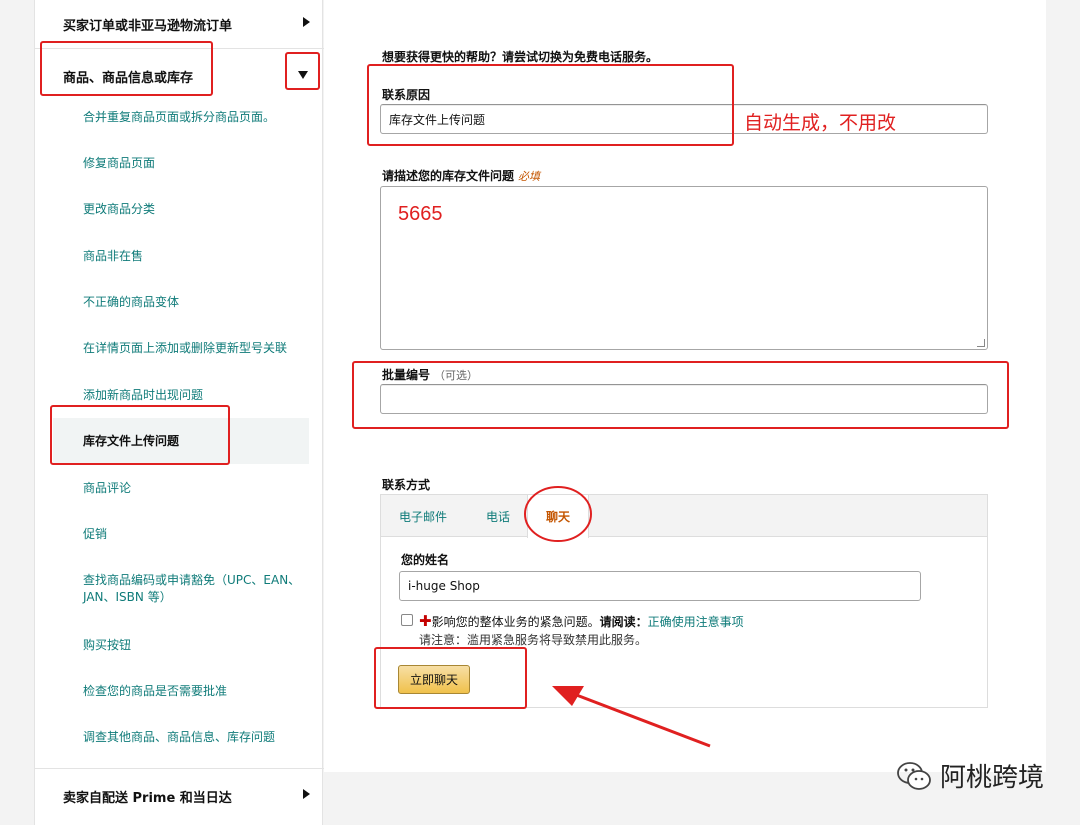 Image resolution: width=1080 pixels, height=825 pixels. Describe the element at coordinates (520, 57) in the screenshot. I see `help-text: 想要获得更快的帮助？请尝试切换为免费电话服务。` at that location.